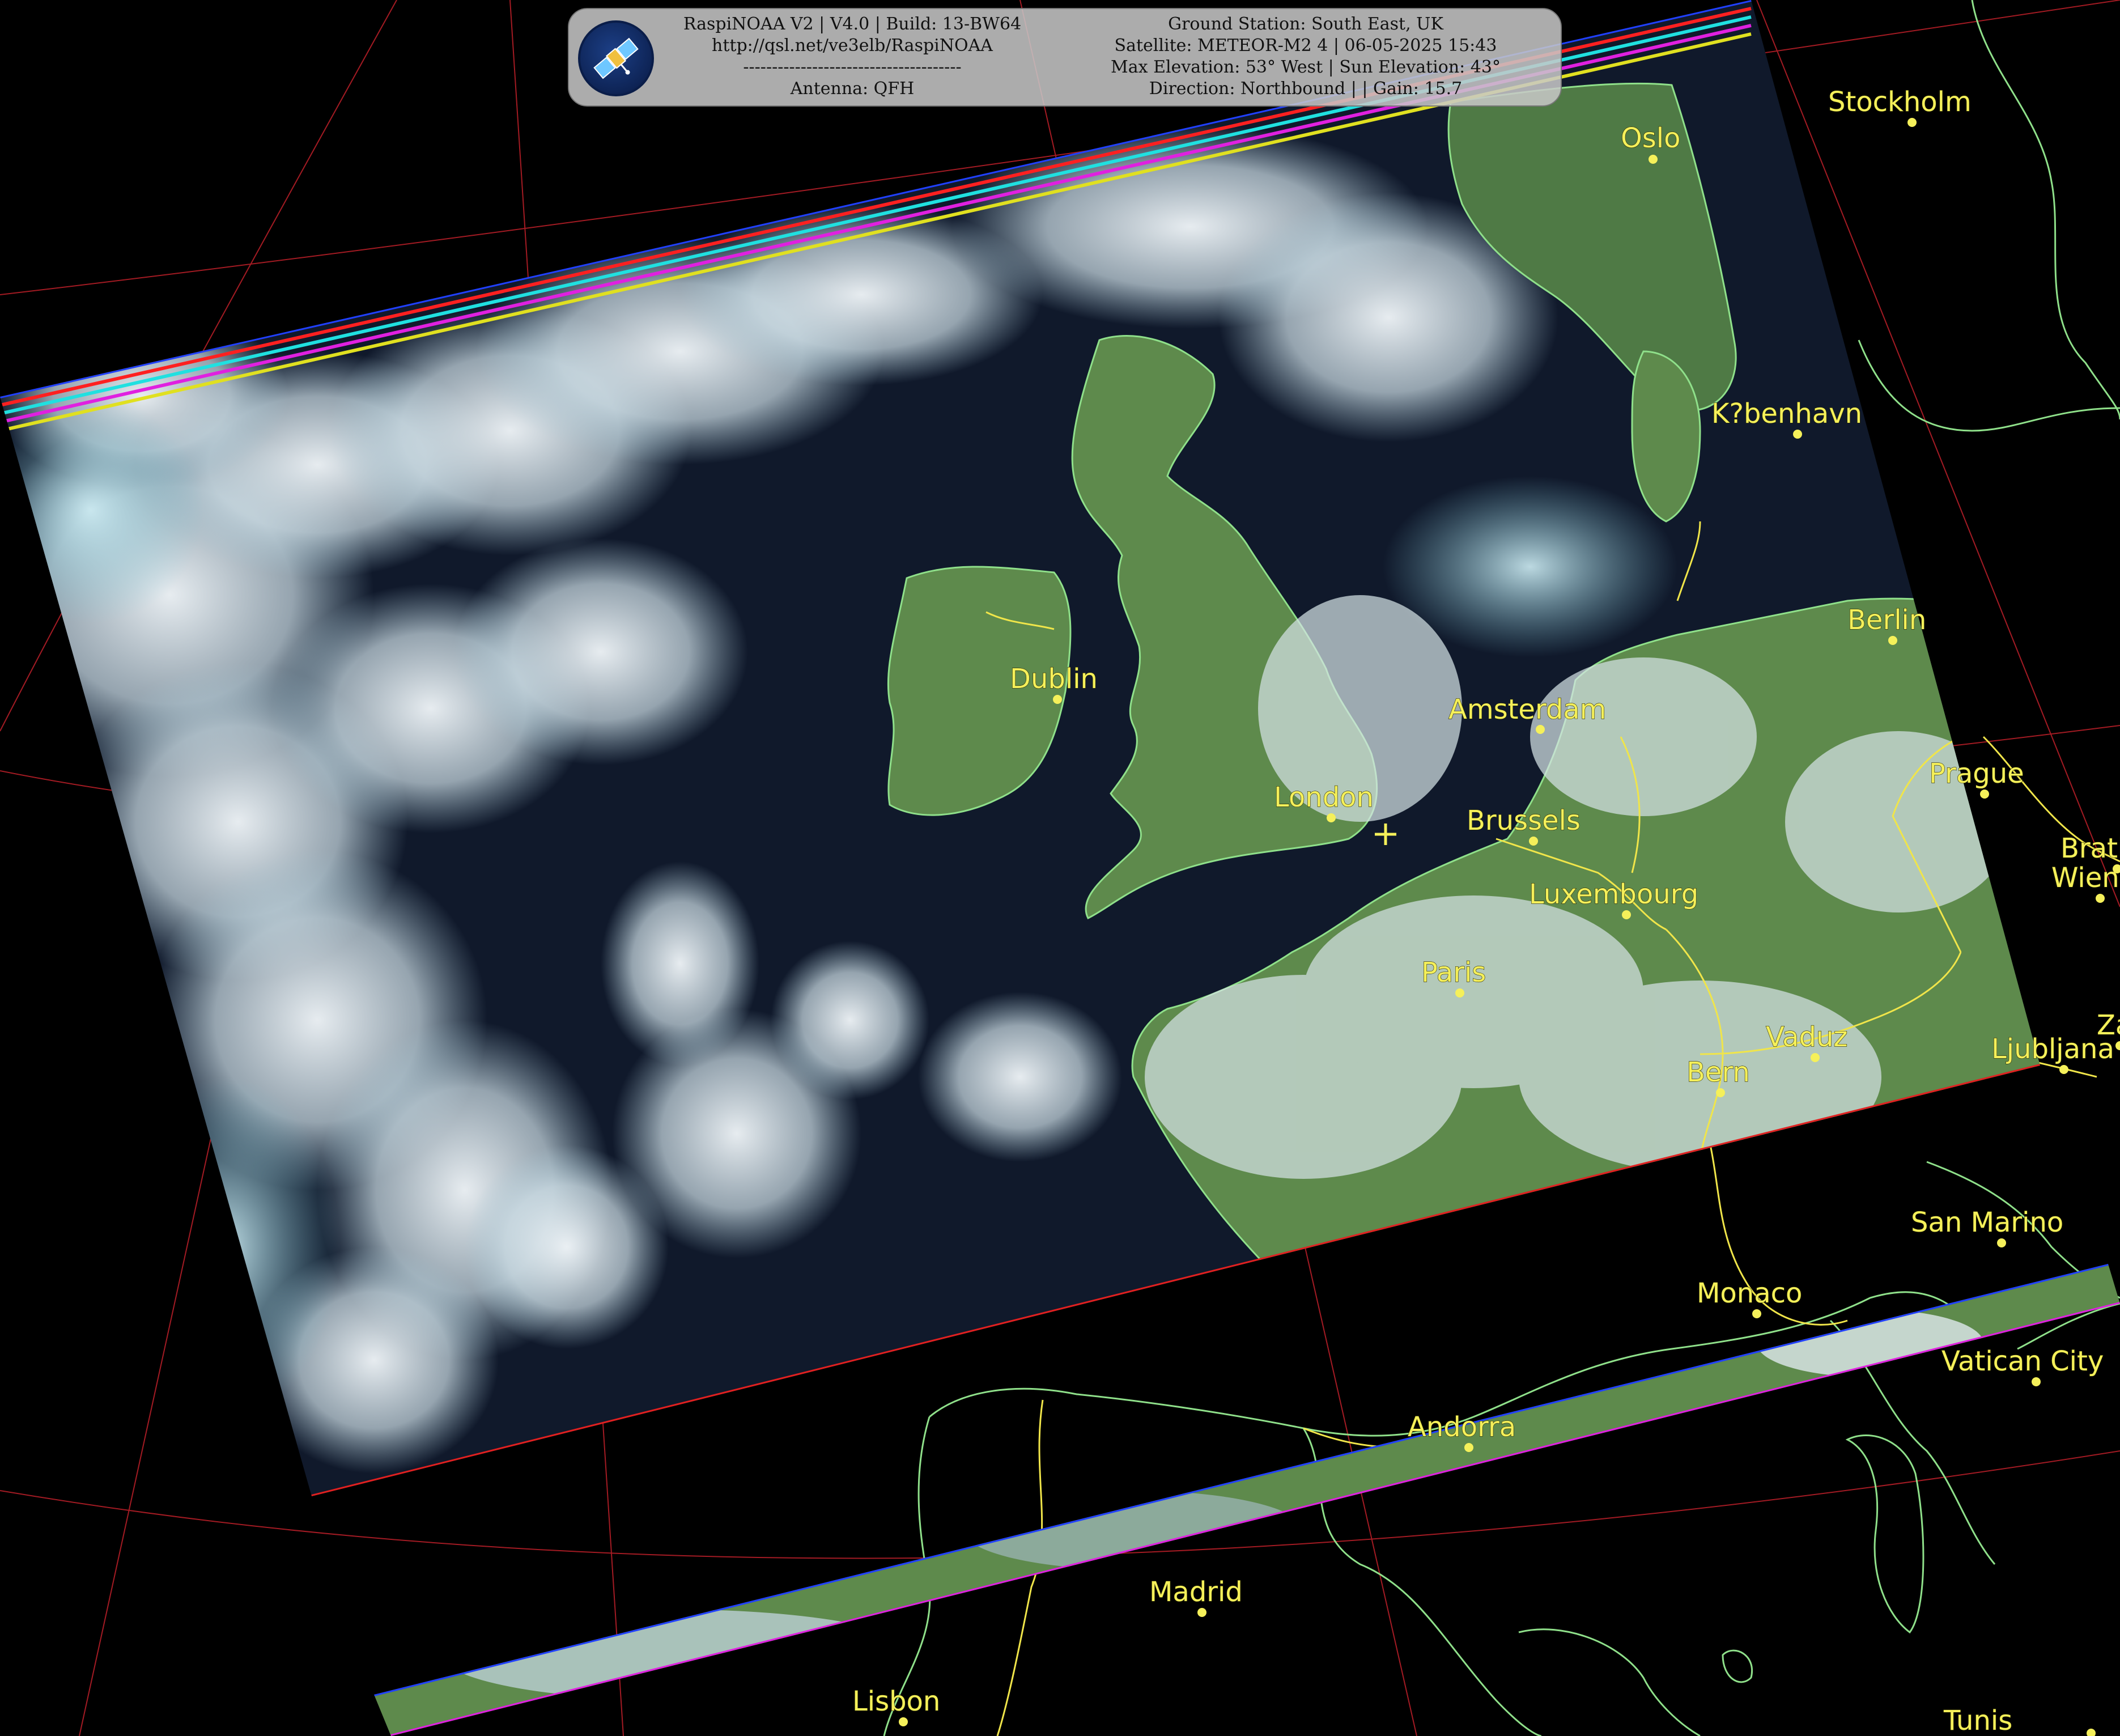 The height and width of the screenshot is (1736, 2120). I want to click on city-label: Bratislava, so click(2090, 848).